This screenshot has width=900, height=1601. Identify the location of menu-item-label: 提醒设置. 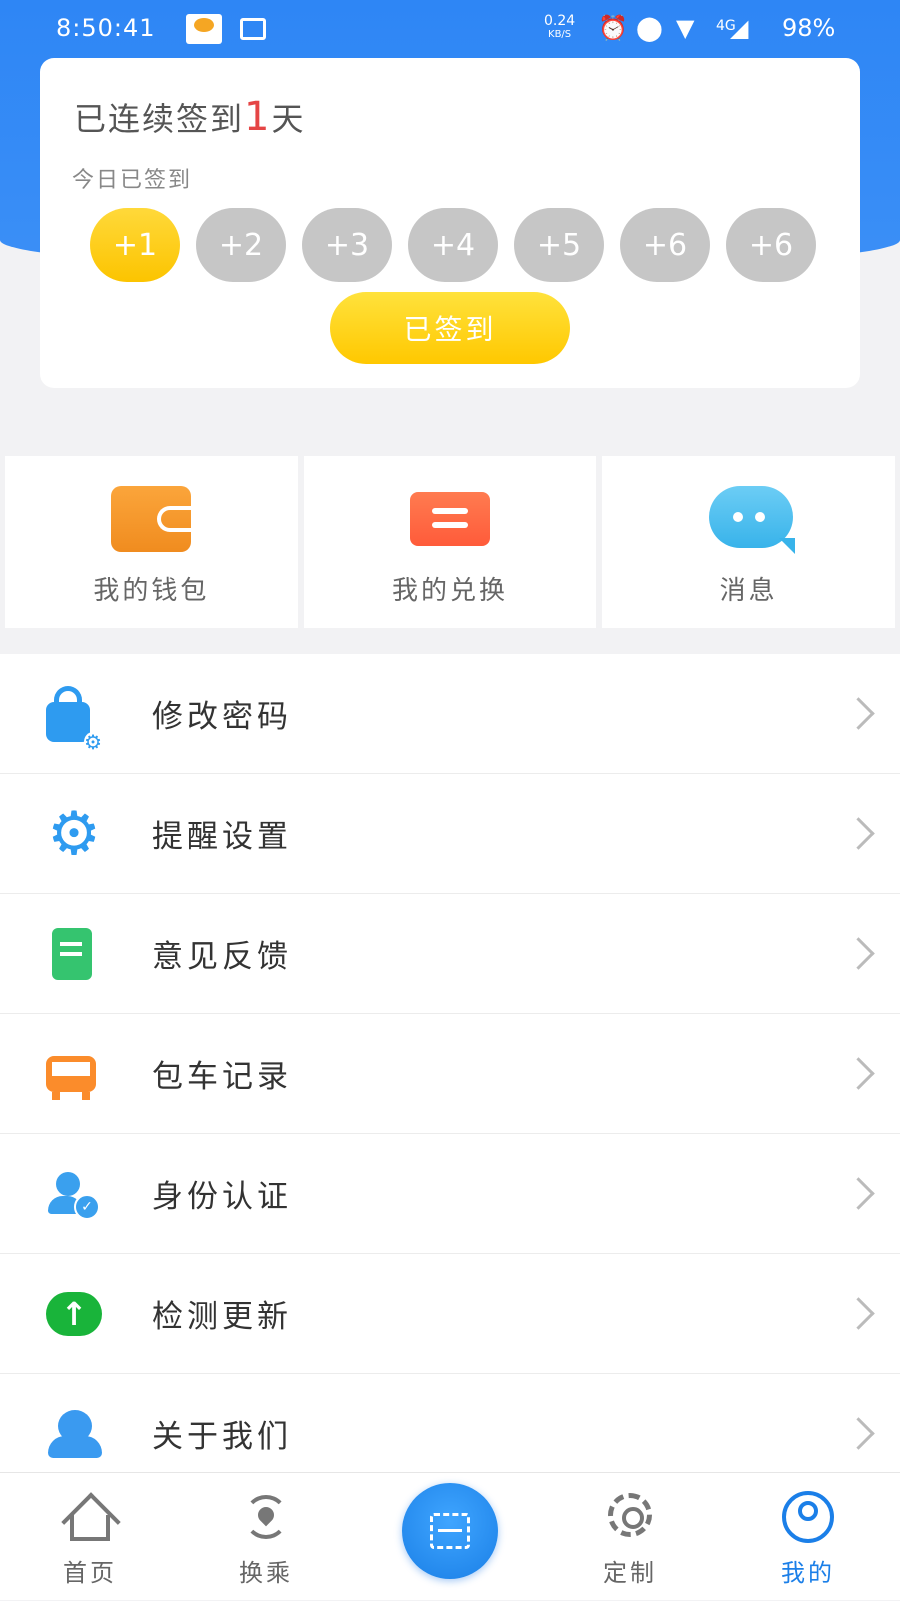
(222, 837).